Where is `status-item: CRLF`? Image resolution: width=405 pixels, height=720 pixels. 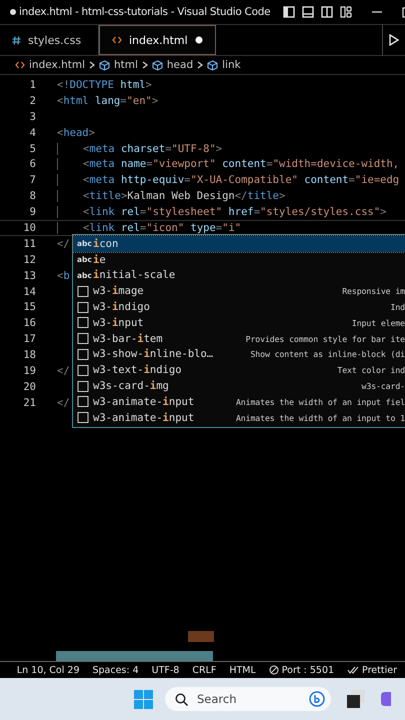
status-item: CRLF is located at coordinates (204, 670).